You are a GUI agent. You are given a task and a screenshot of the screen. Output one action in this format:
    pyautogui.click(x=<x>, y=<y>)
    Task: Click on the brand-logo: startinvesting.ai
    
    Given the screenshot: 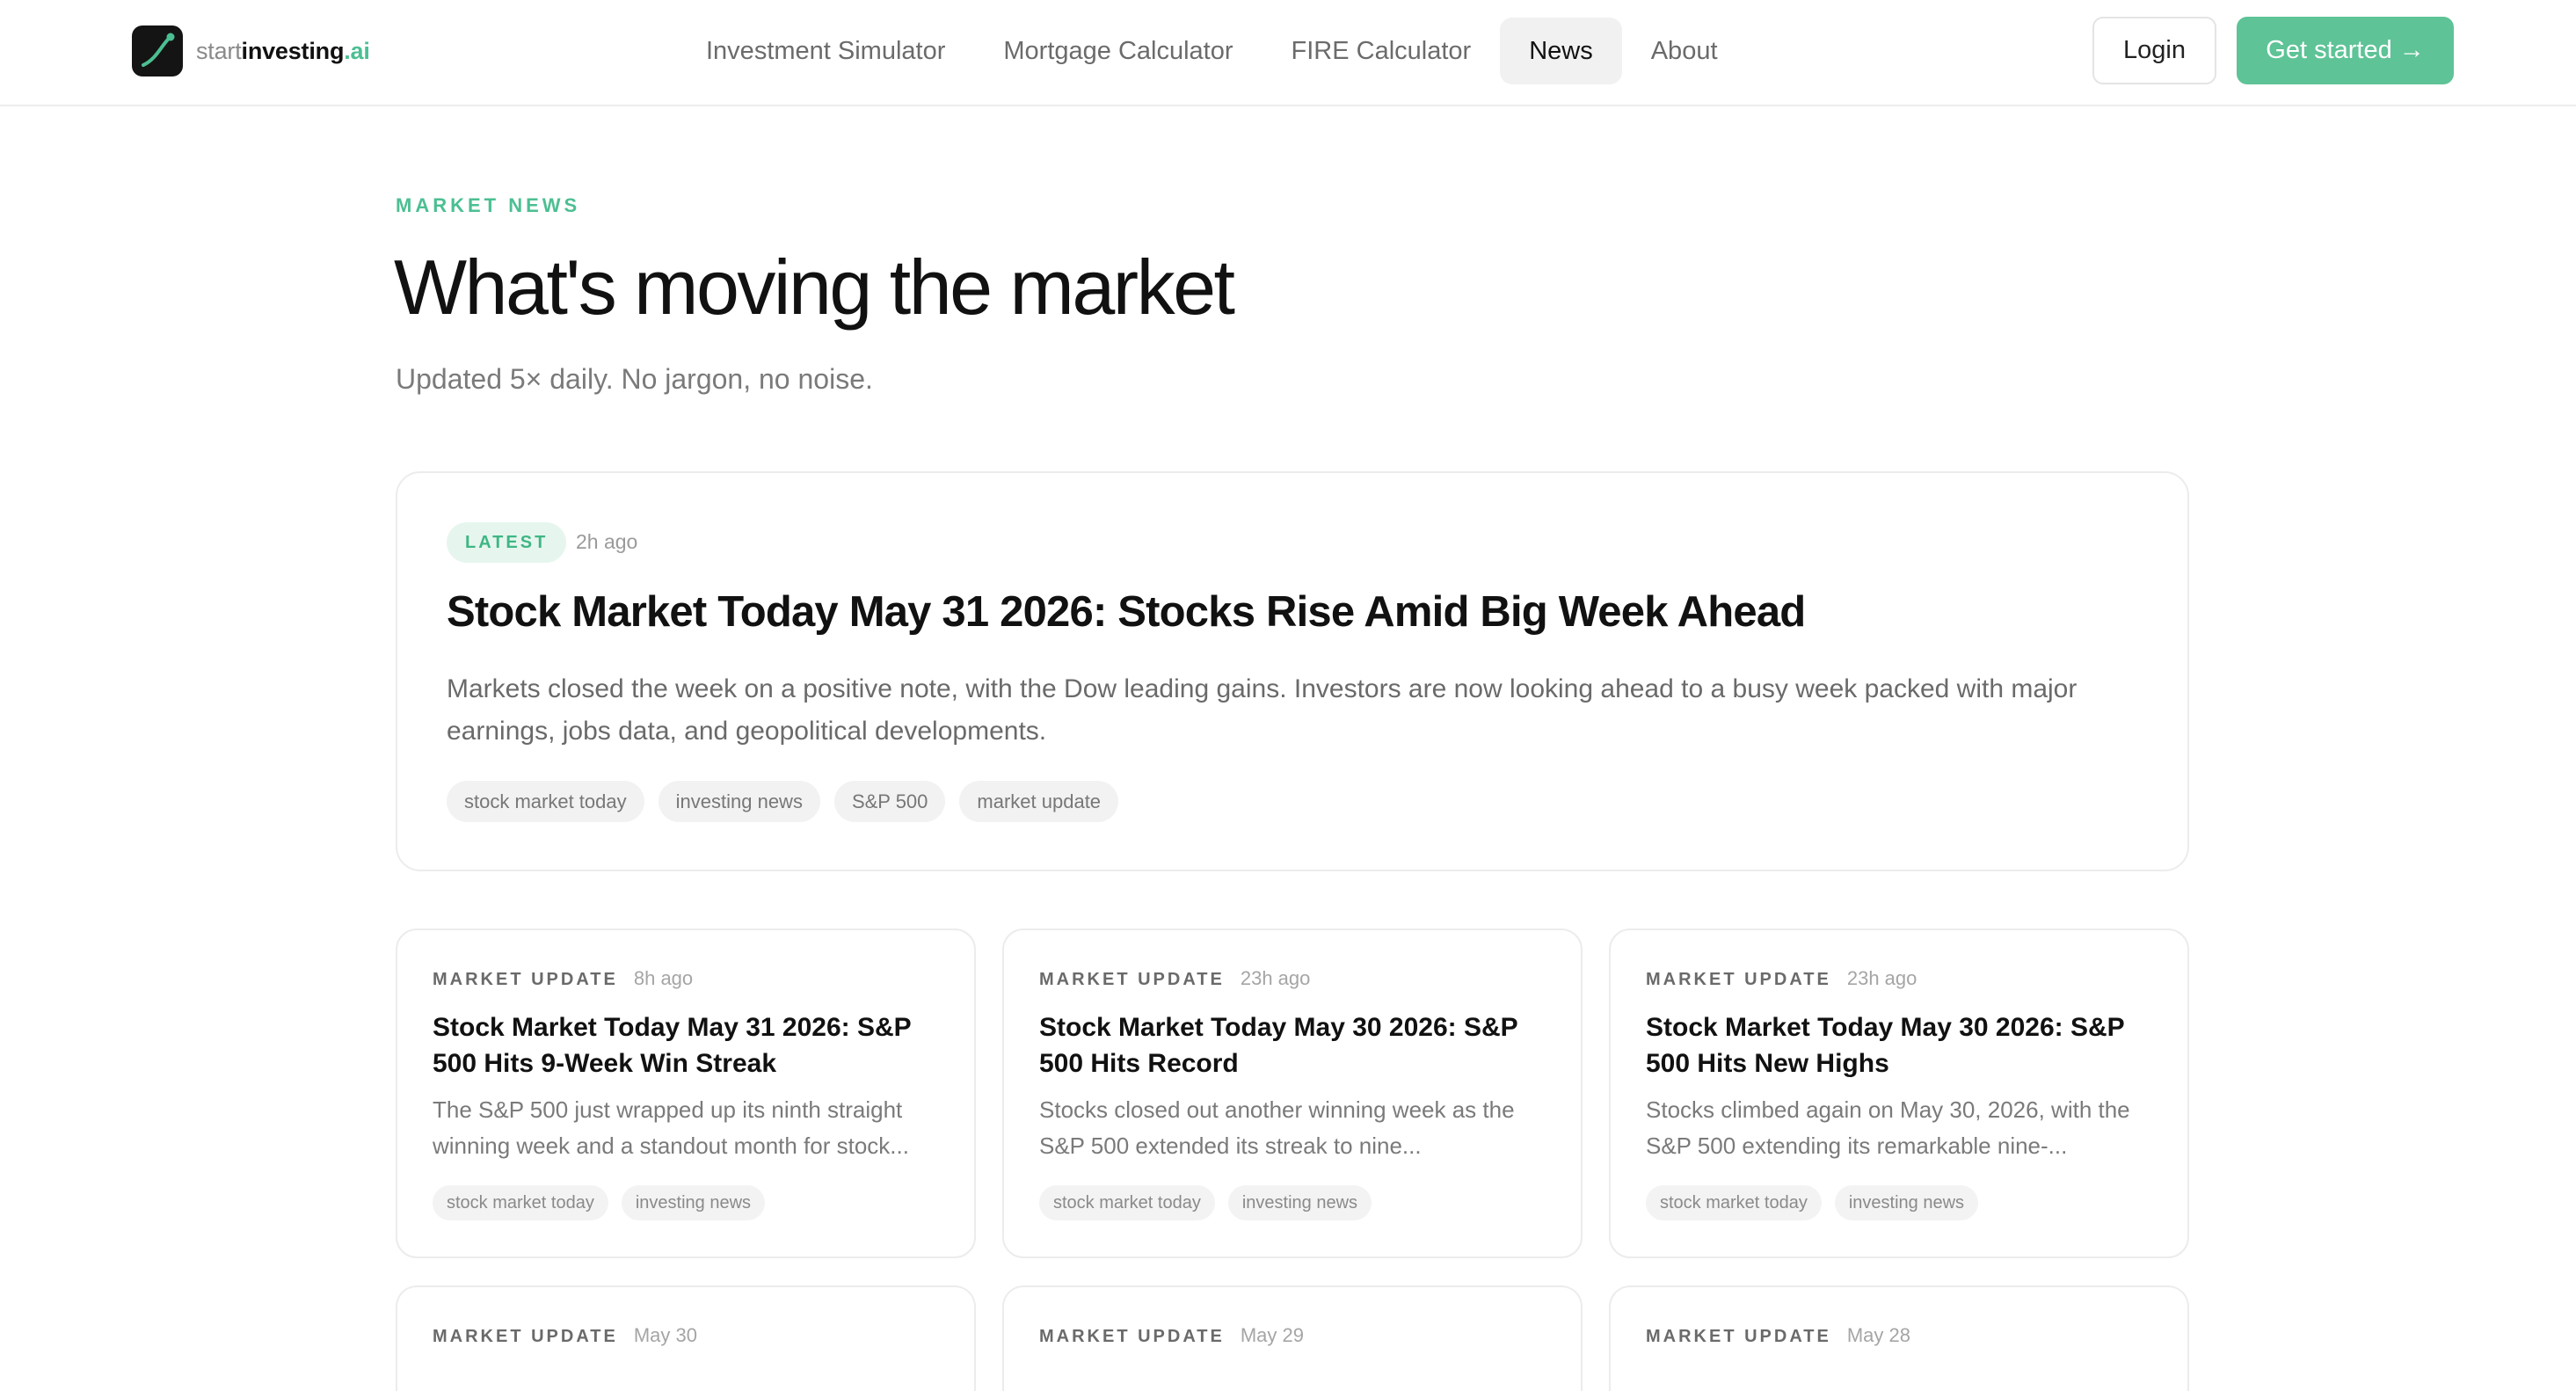 What is the action you would take?
    pyautogui.click(x=251, y=50)
    